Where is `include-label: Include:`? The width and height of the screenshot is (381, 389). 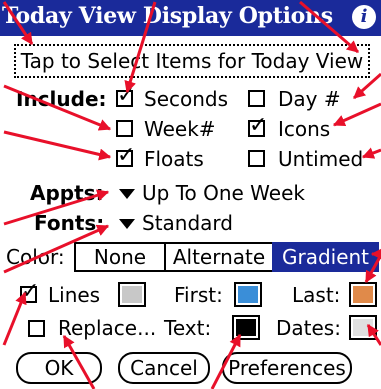
include-label: Include: is located at coordinates (61, 99).